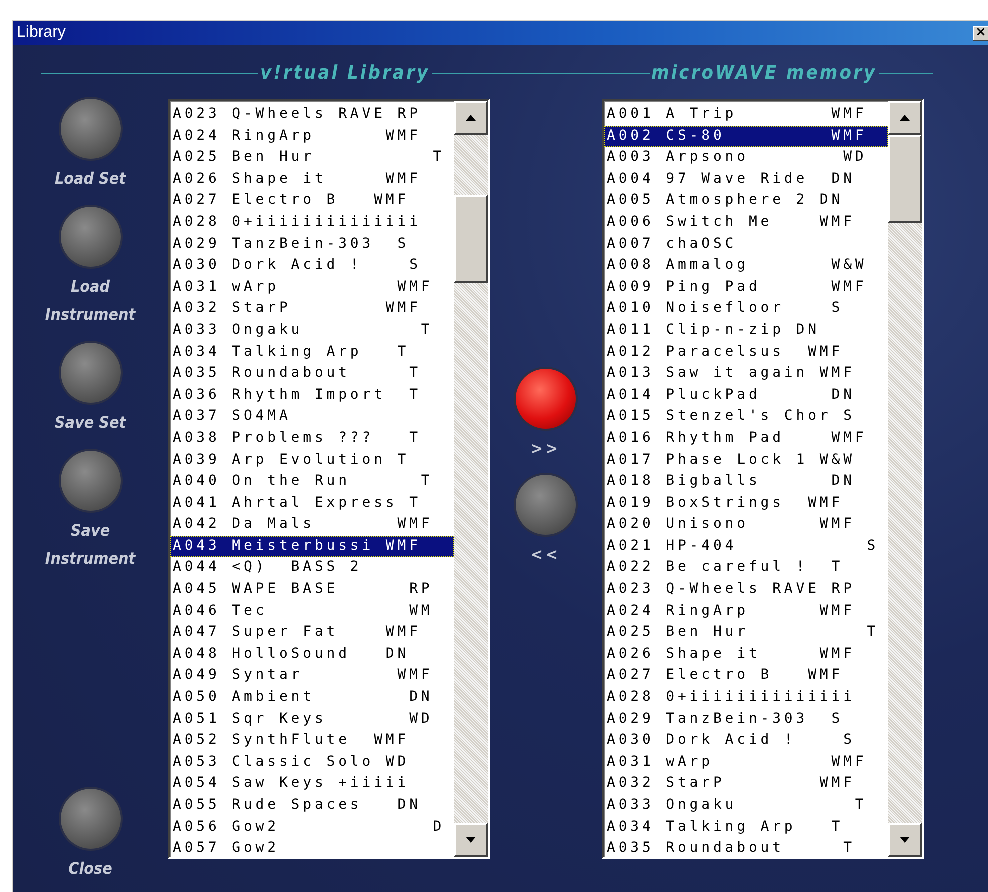 This screenshot has width=988, height=892. Describe the element at coordinates (312, 827) in the screenshot. I see `list-item: A056 Gow2 D` at that location.